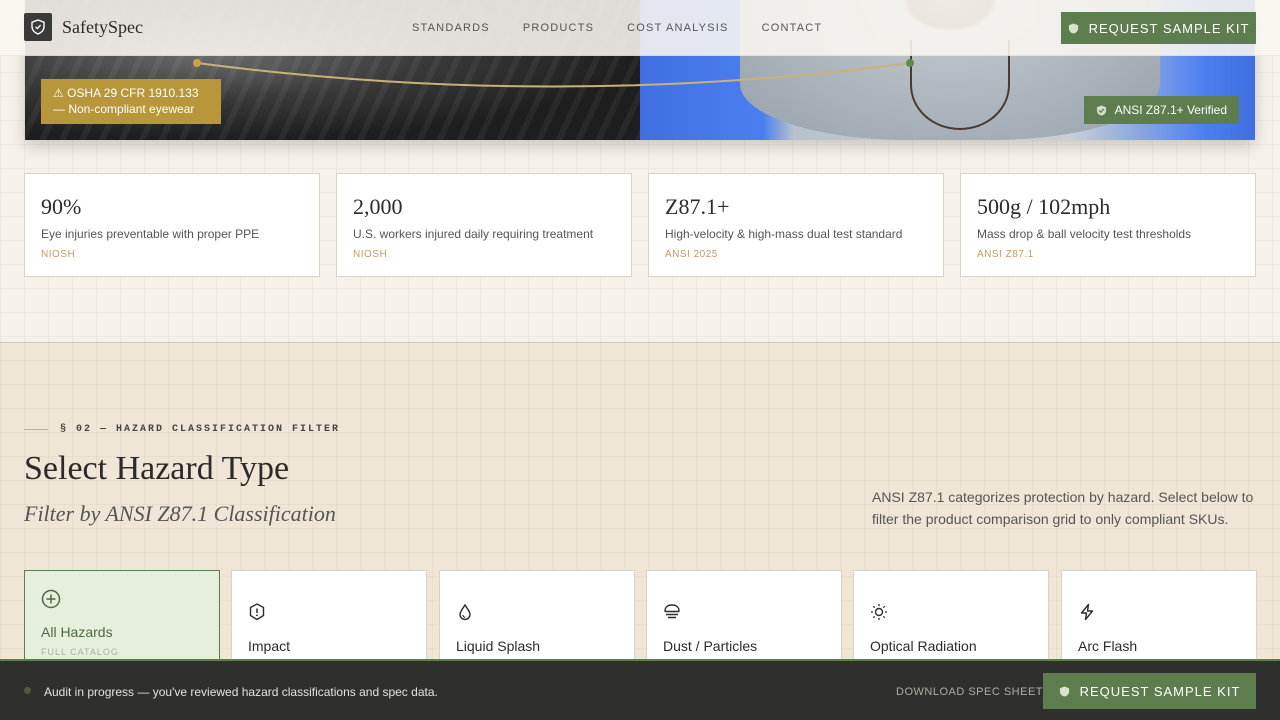 This screenshot has width=1280, height=720. What do you see at coordinates (617, 28) in the screenshot?
I see `nav-links: STANDARDS PRODUCTS COST ANALYSIS CONTACT` at bounding box center [617, 28].